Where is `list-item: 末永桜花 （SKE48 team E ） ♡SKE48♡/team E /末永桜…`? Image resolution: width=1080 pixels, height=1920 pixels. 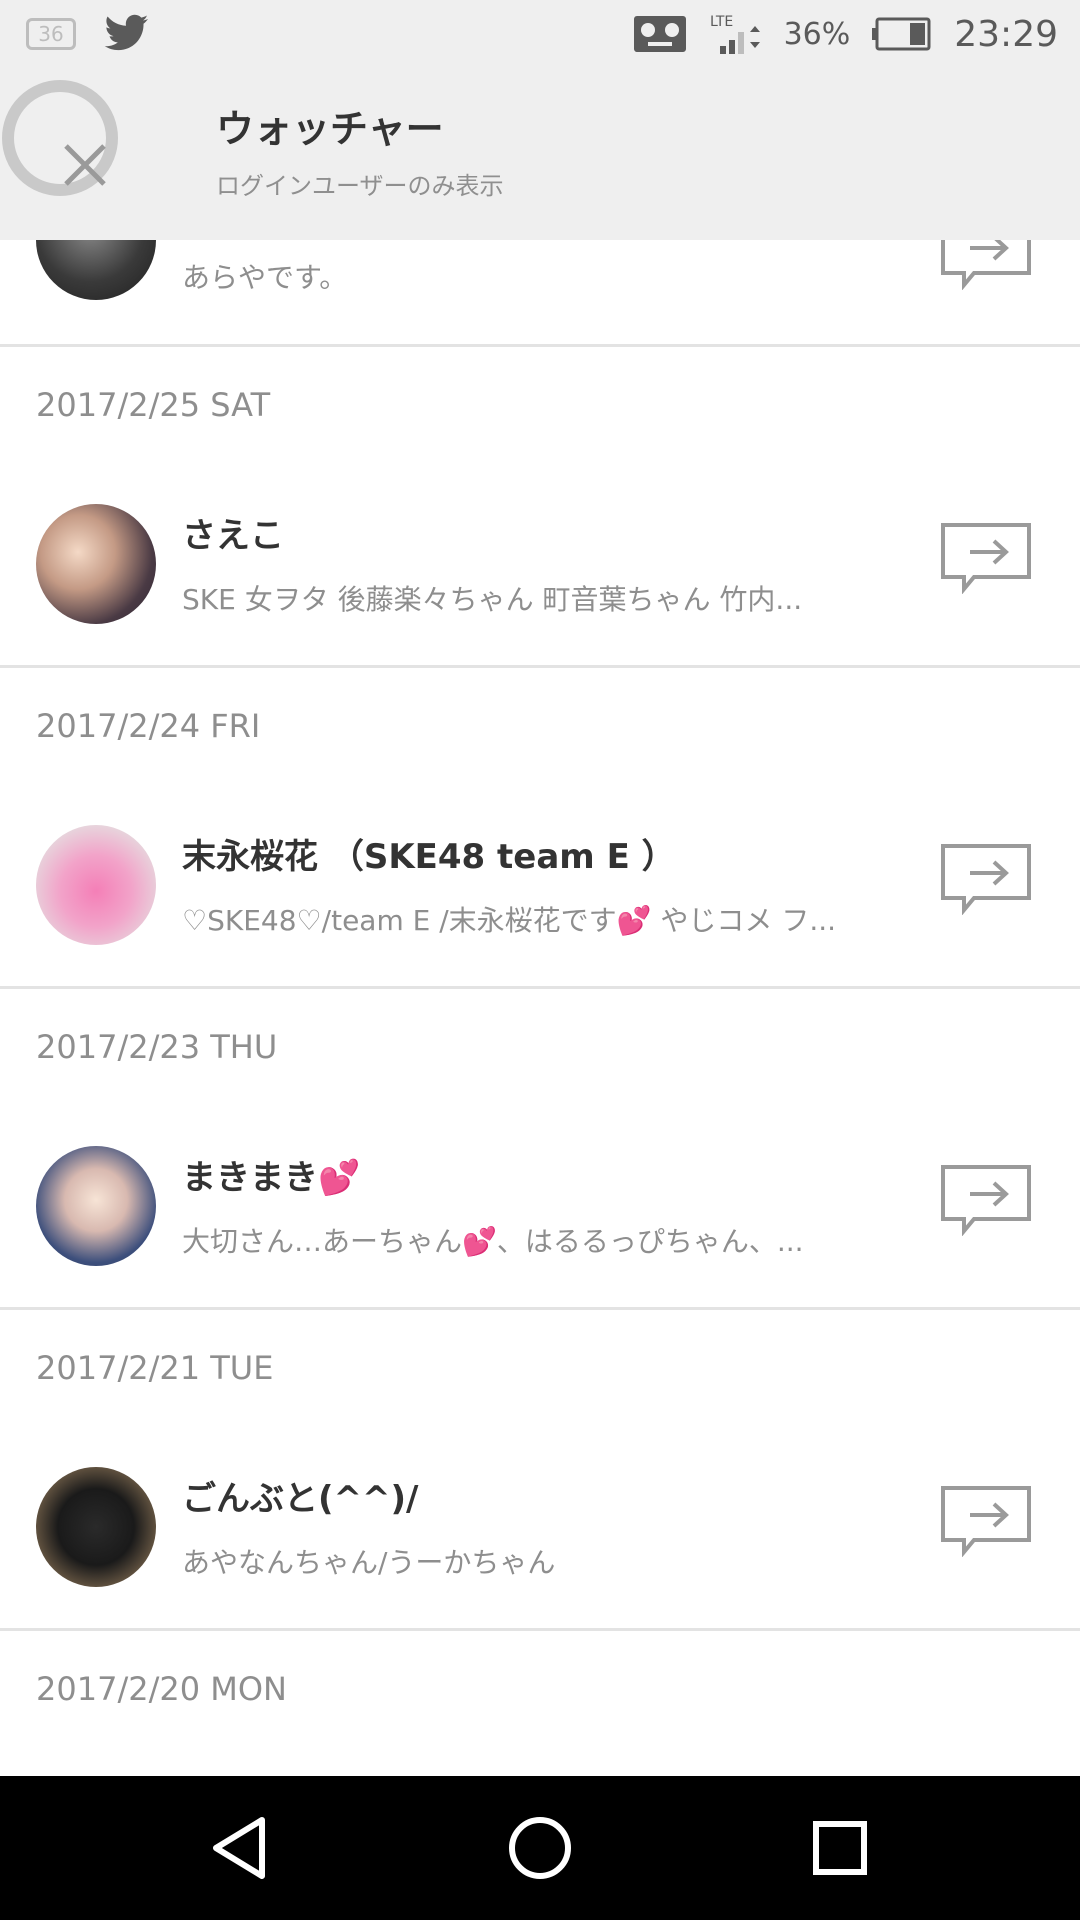 list-item: 末永桜花 （SKE48 team E ） ♡SKE48♡/team E /末永桜… is located at coordinates (540, 875).